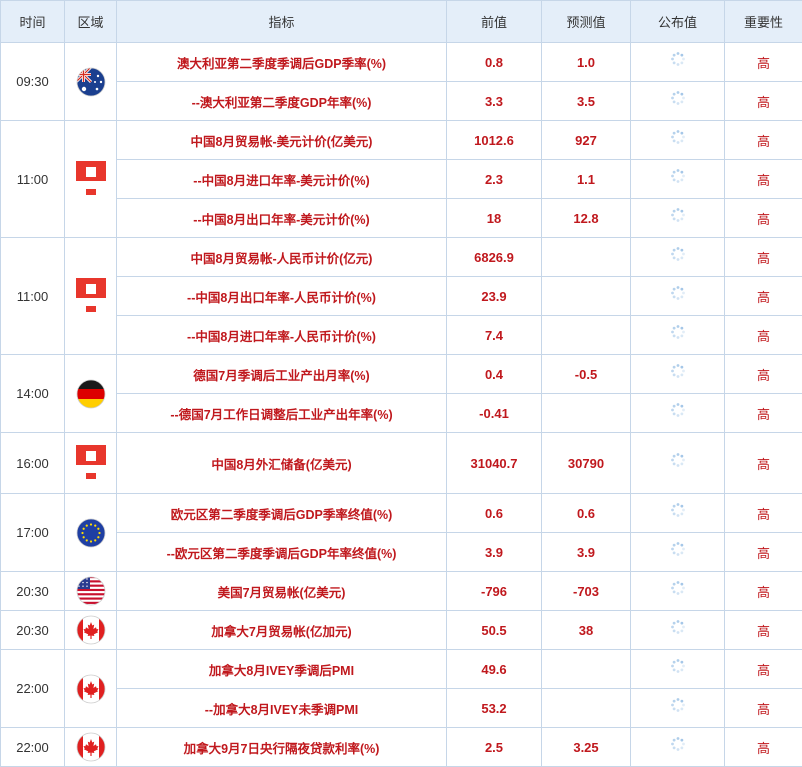 The width and height of the screenshot is (802, 767). What do you see at coordinates (33, 22) in the screenshot?
I see `header-time: 时间` at bounding box center [33, 22].